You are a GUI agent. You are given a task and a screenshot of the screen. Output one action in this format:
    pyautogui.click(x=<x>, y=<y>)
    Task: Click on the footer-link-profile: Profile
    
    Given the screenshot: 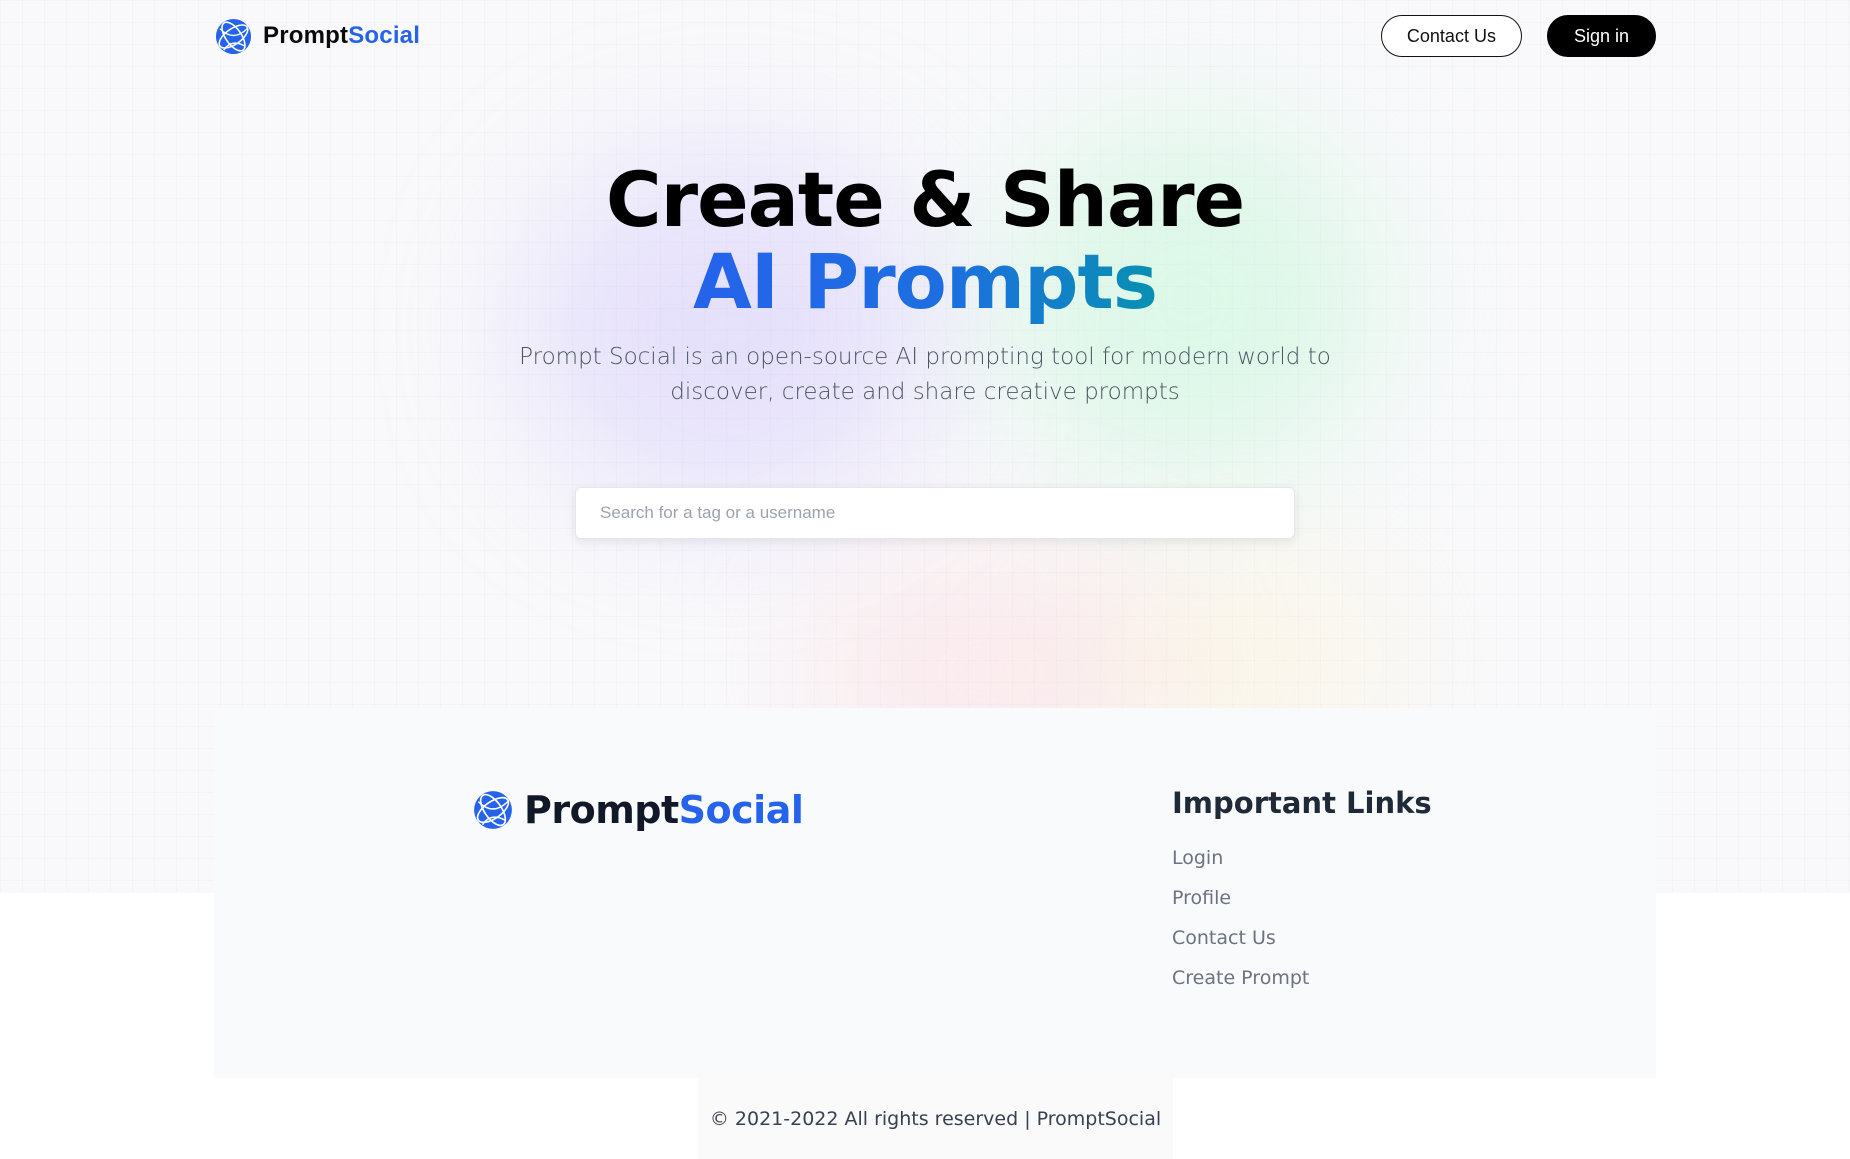 What is the action you would take?
    pyautogui.click(x=1302, y=898)
    